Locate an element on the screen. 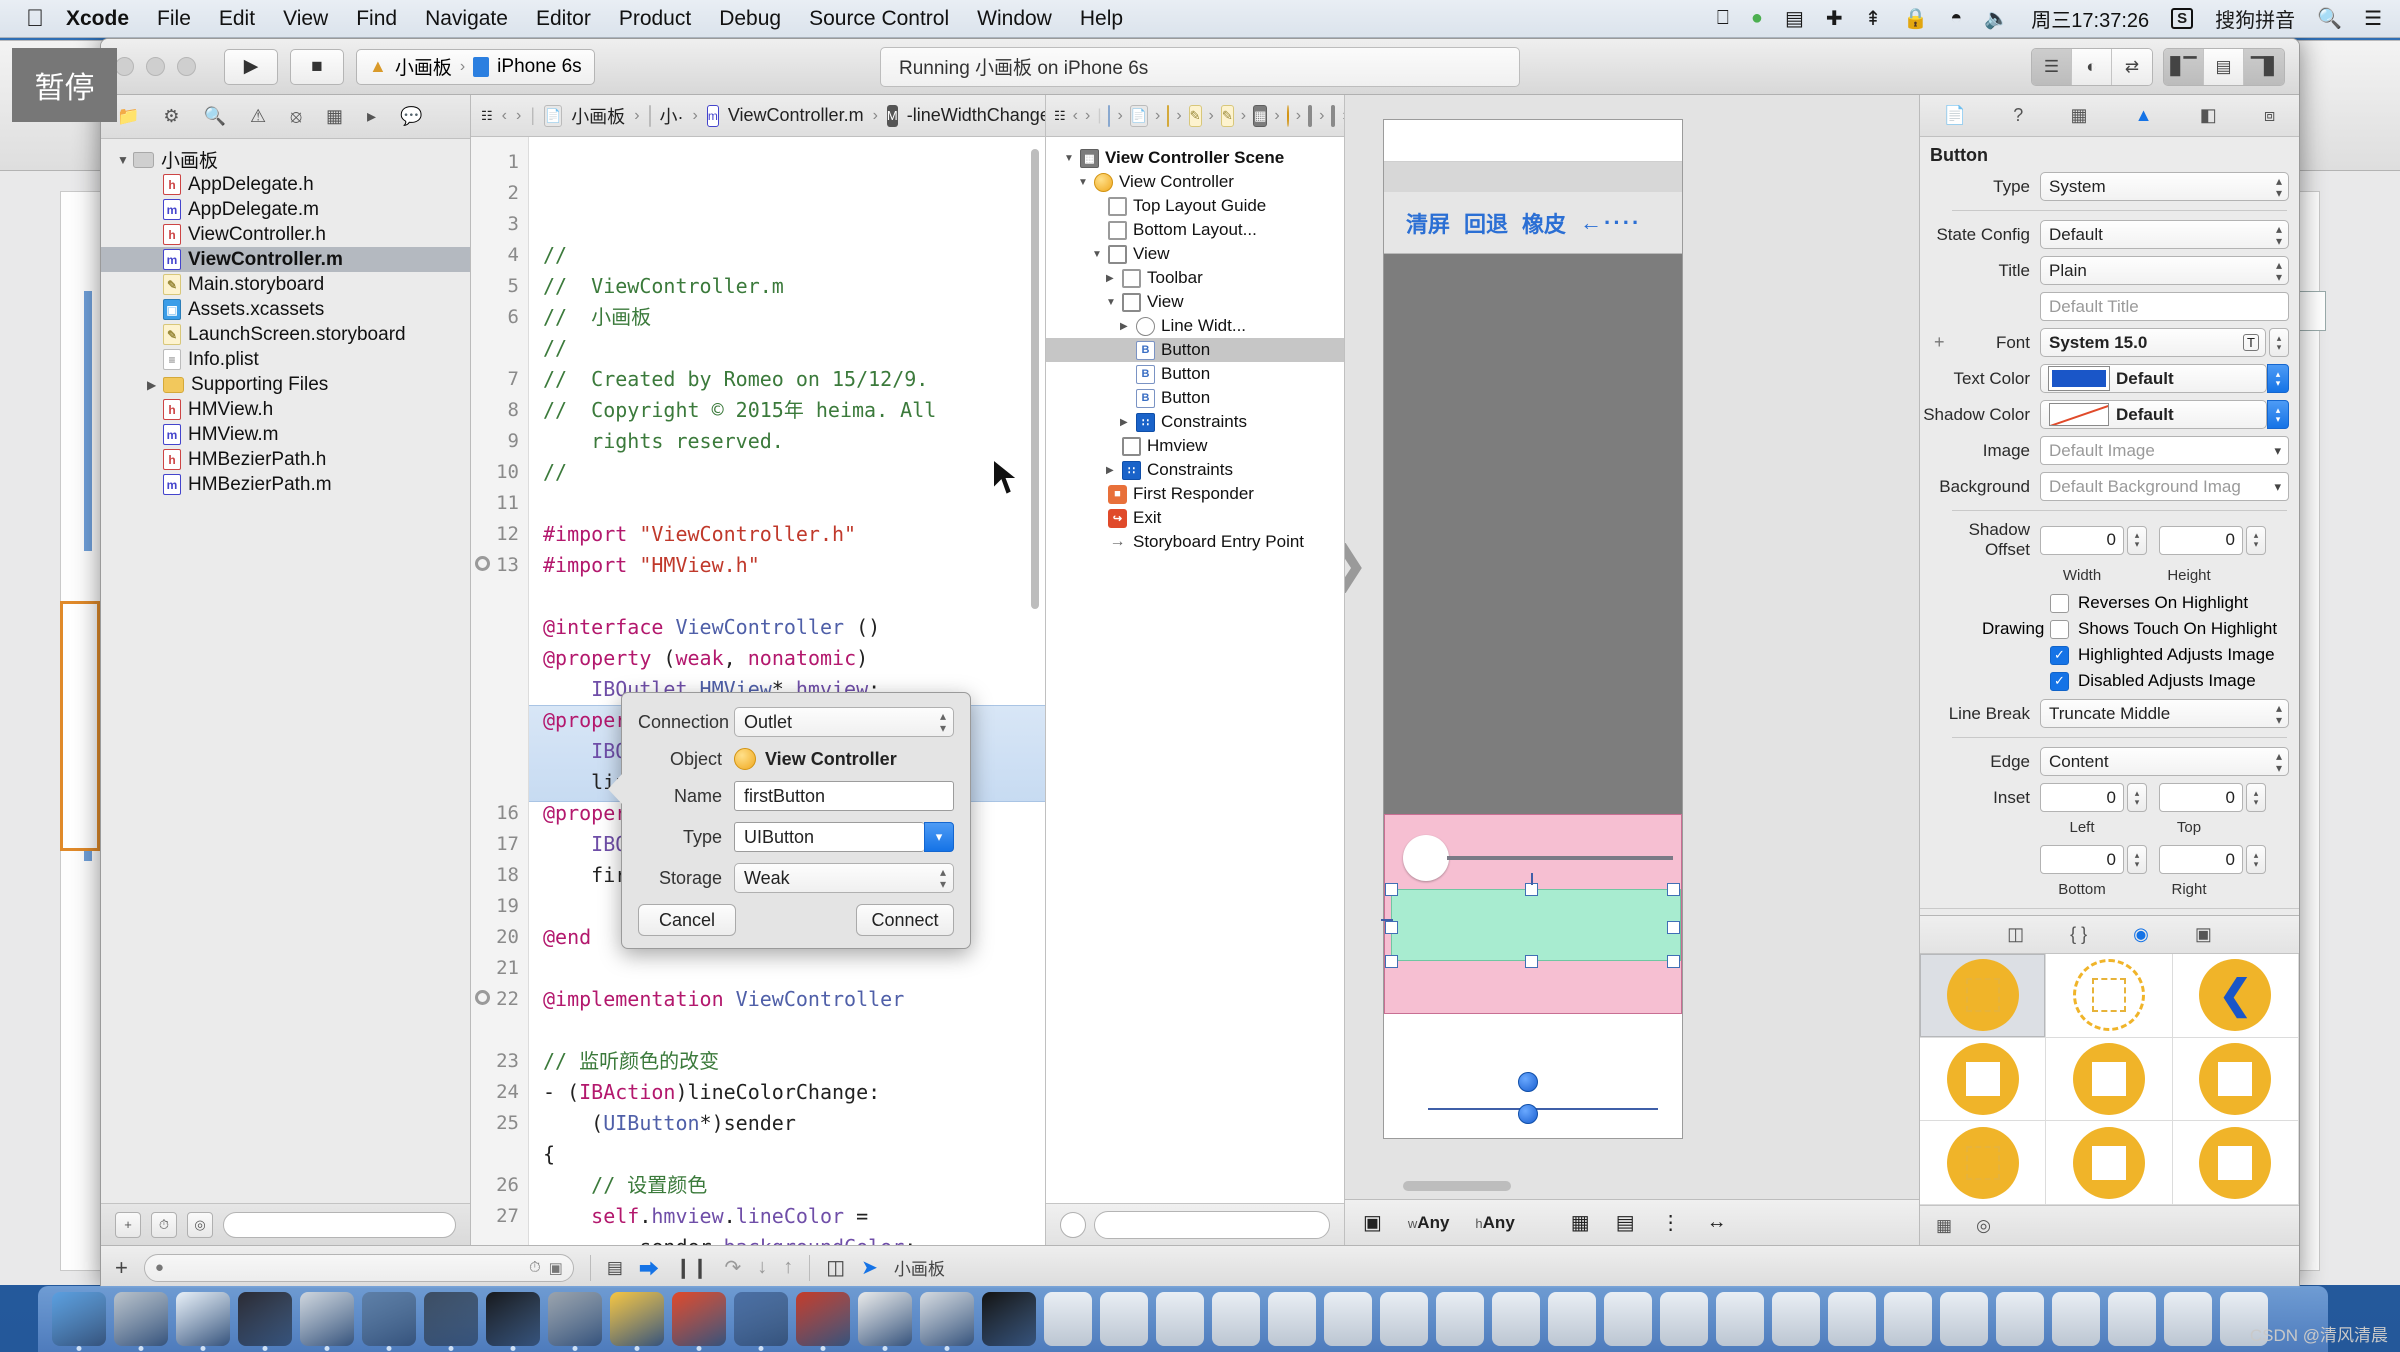 The width and height of the screenshot is (2400, 1352). search-icon: 🔍 is located at coordinates (215, 116).